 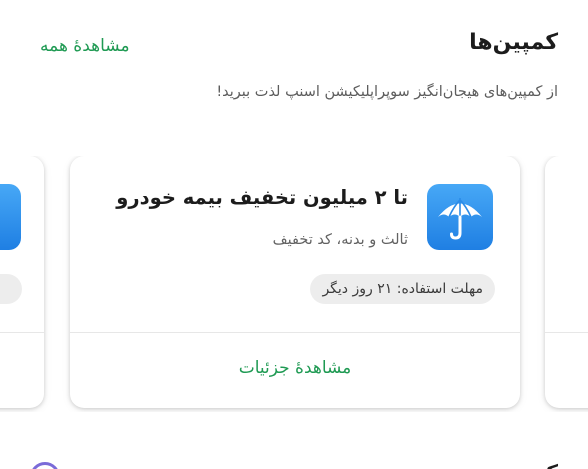 What do you see at coordinates (402, 289) in the screenshot?
I see `expiry-badge: مهلت استفاده: ۲۱ روز دیگر` at bounding box center [402, 289].